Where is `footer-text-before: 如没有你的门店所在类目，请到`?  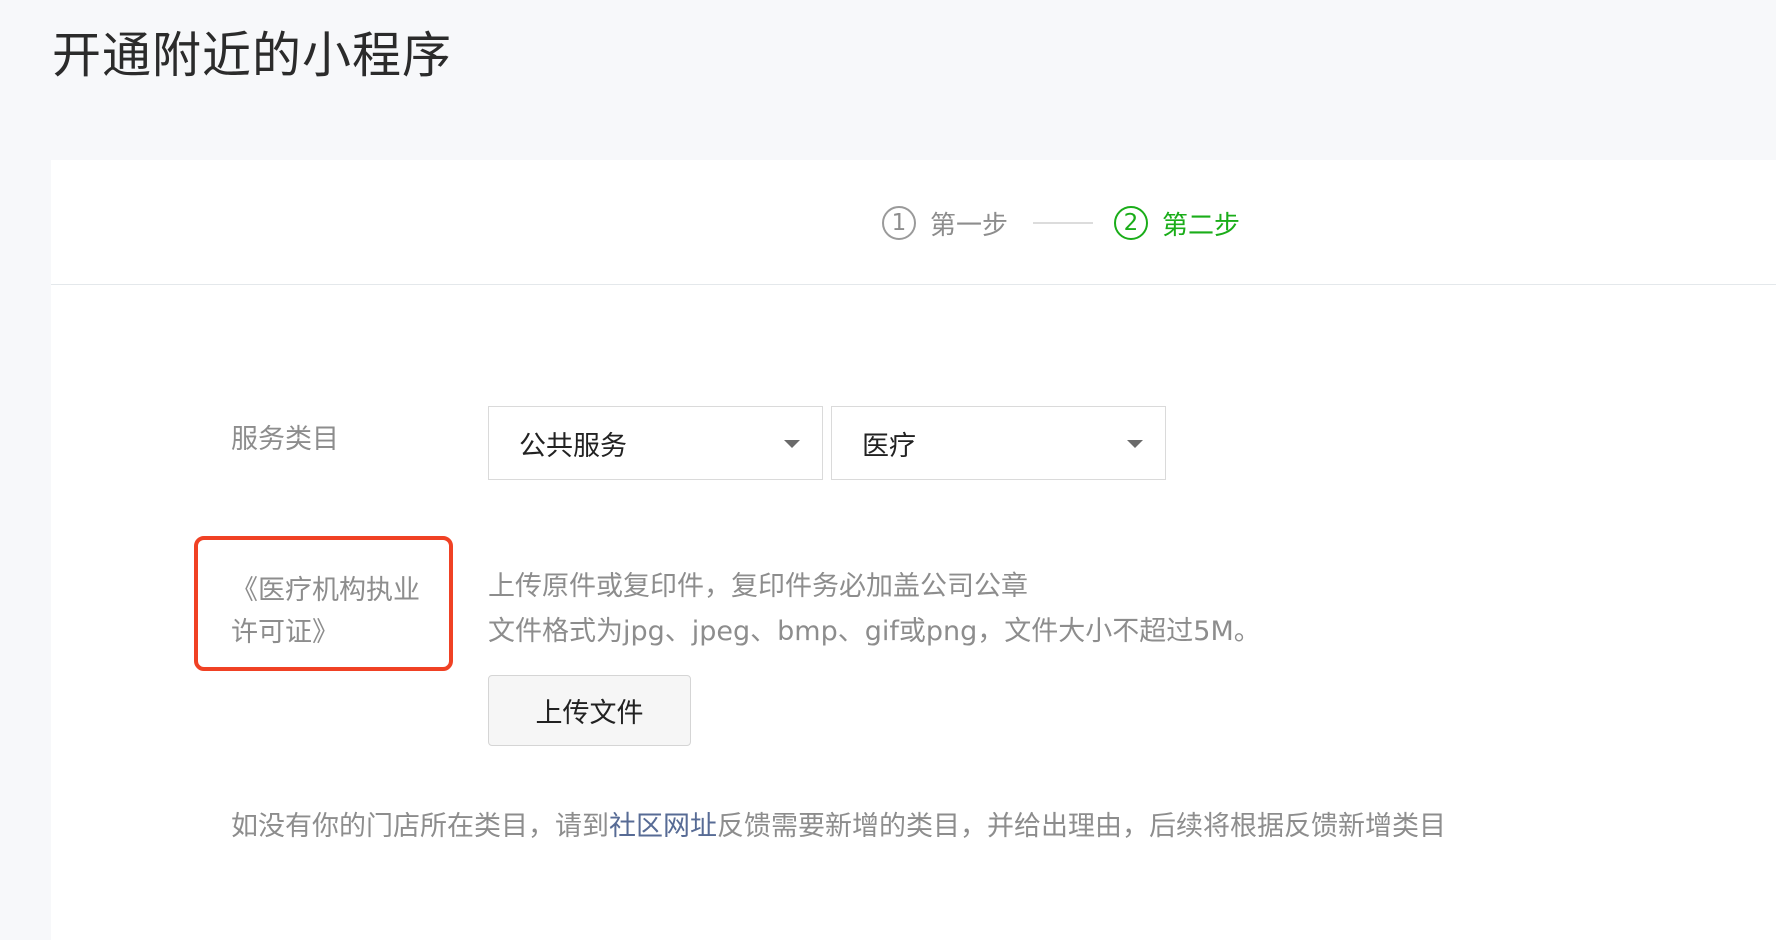
footer-text-before: 如没有你的门店所在类目，请到 is located at coordinates (420, 826).